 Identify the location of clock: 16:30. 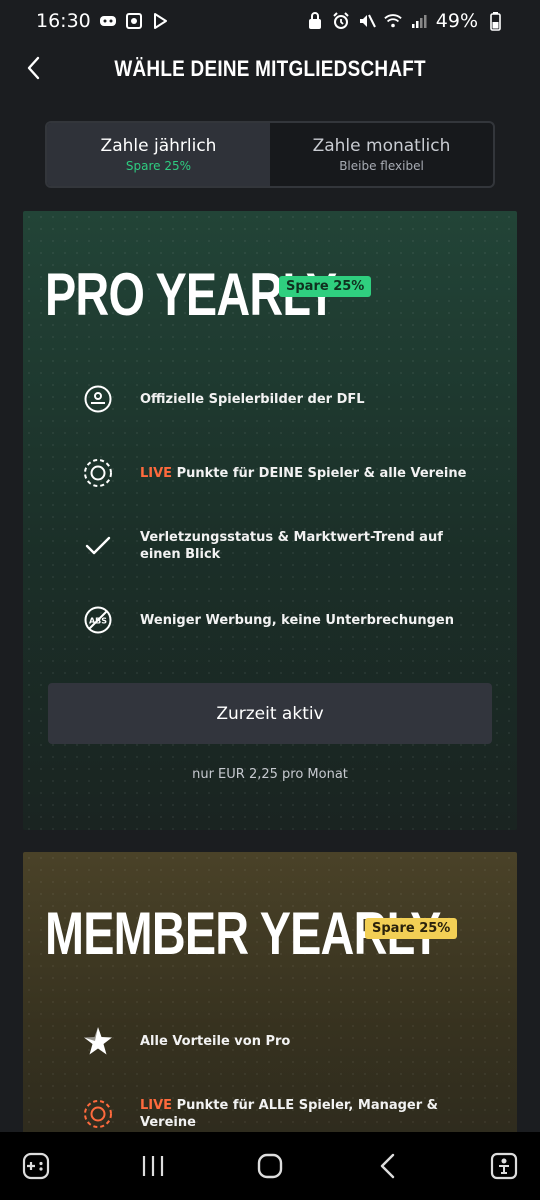
(63, 21).